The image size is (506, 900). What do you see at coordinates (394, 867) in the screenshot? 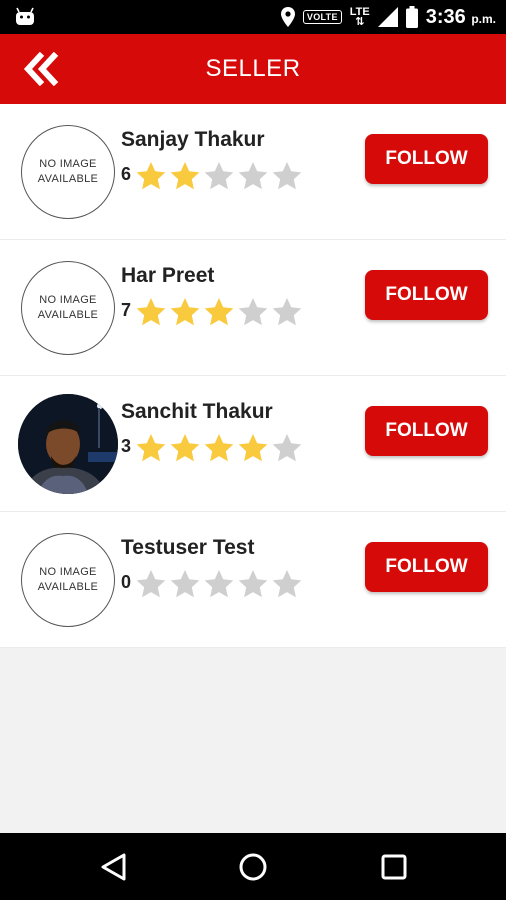
I see `square-recents-icon` at bounding box center [394, 867].